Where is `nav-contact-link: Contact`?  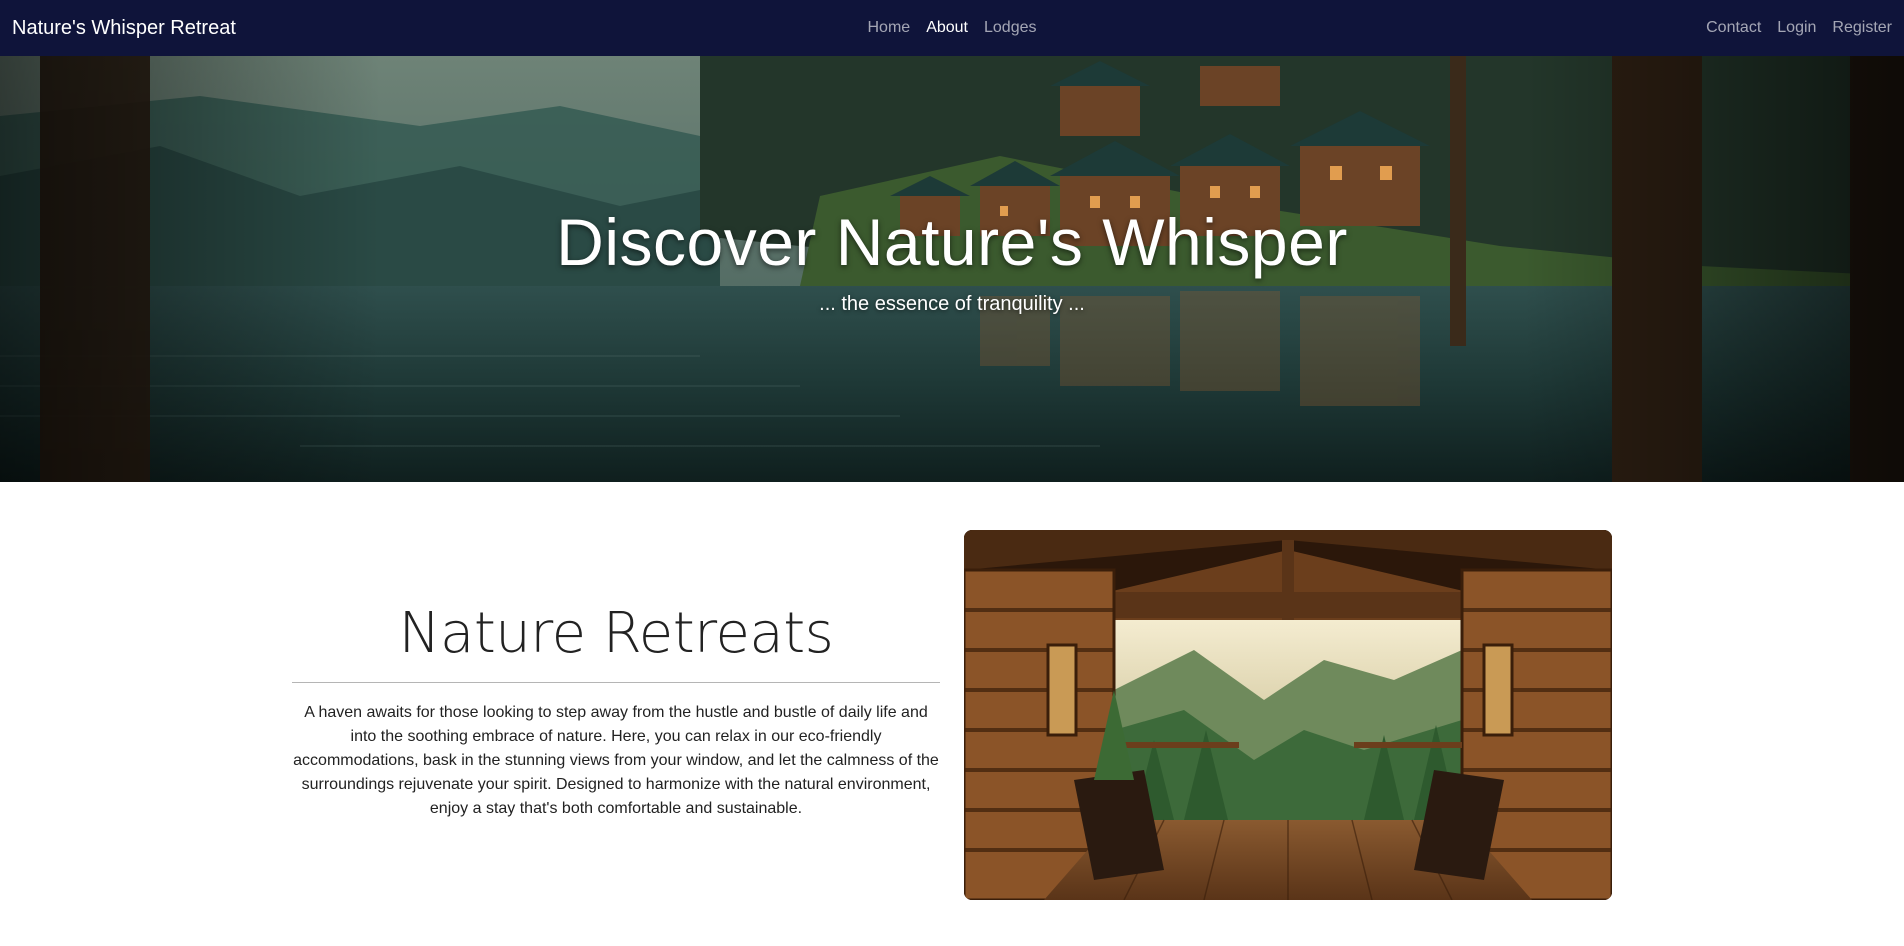 nav-contact-link: Contact is located at coordinates (1733, 28).